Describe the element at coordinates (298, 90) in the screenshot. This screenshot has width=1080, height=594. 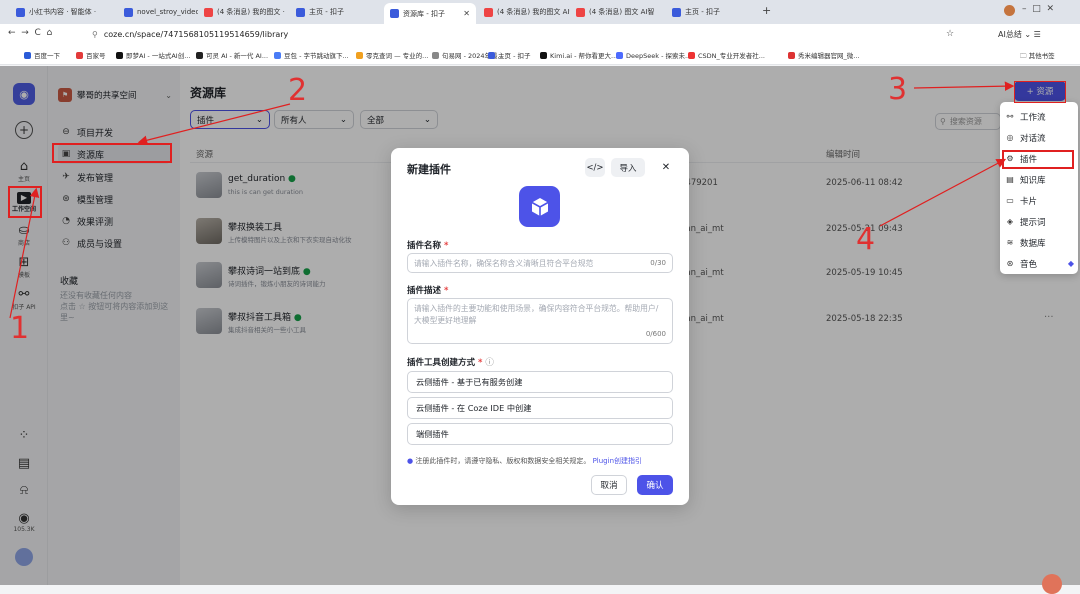
I see `annotation-number: 2` at that location.